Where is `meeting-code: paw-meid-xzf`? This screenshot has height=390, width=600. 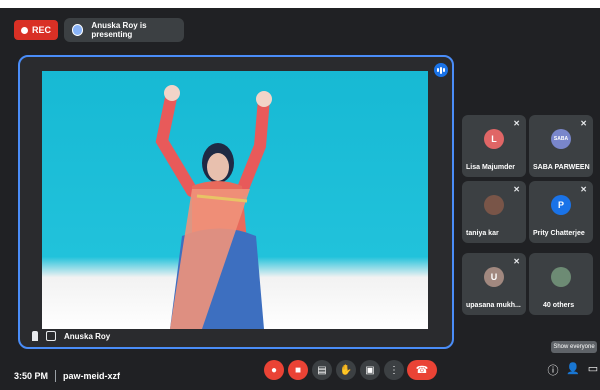 meeting-code: paw-meid-xzf is located at coordinates (92, 376).